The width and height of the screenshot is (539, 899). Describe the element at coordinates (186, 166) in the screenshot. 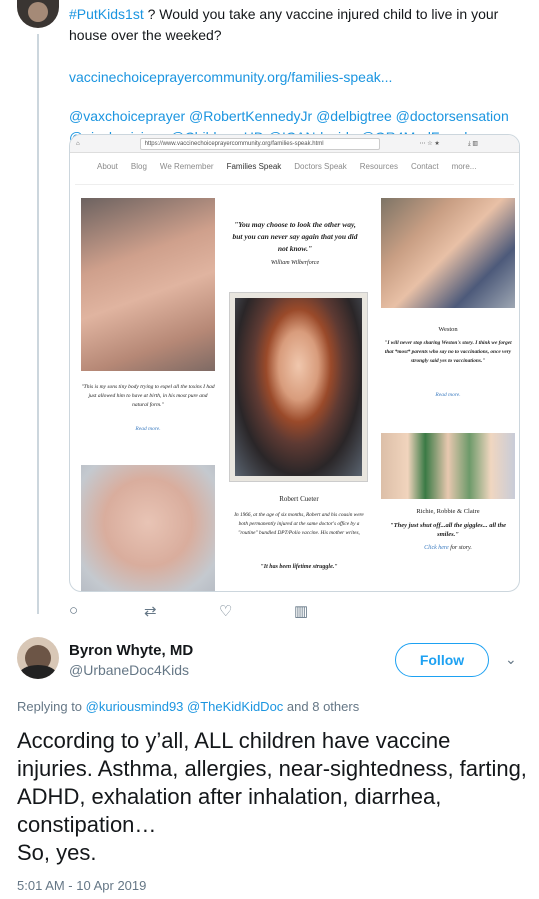

I see `nav-we-remember: We Remember` at that location.